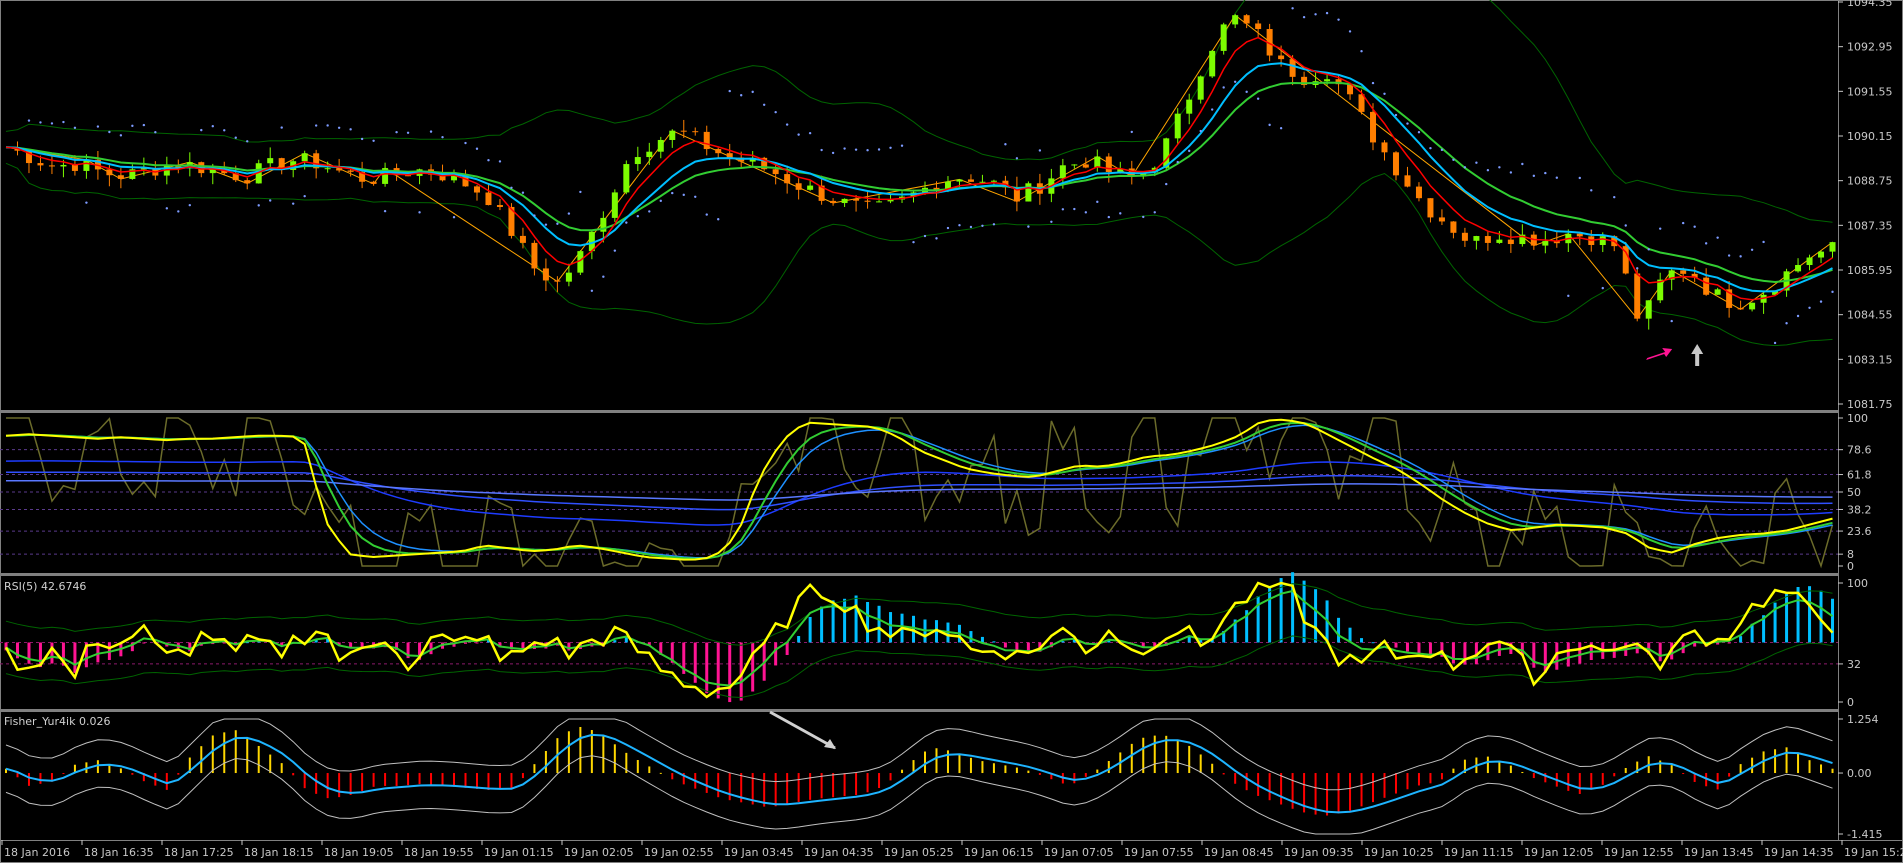 This screenshot has width=1903, height=863. What do you see at coordinates (1559, 852) in the screenshot?
I see `time-tick-label: 19 Jan 12:05` at bounding box center [1559, 852].